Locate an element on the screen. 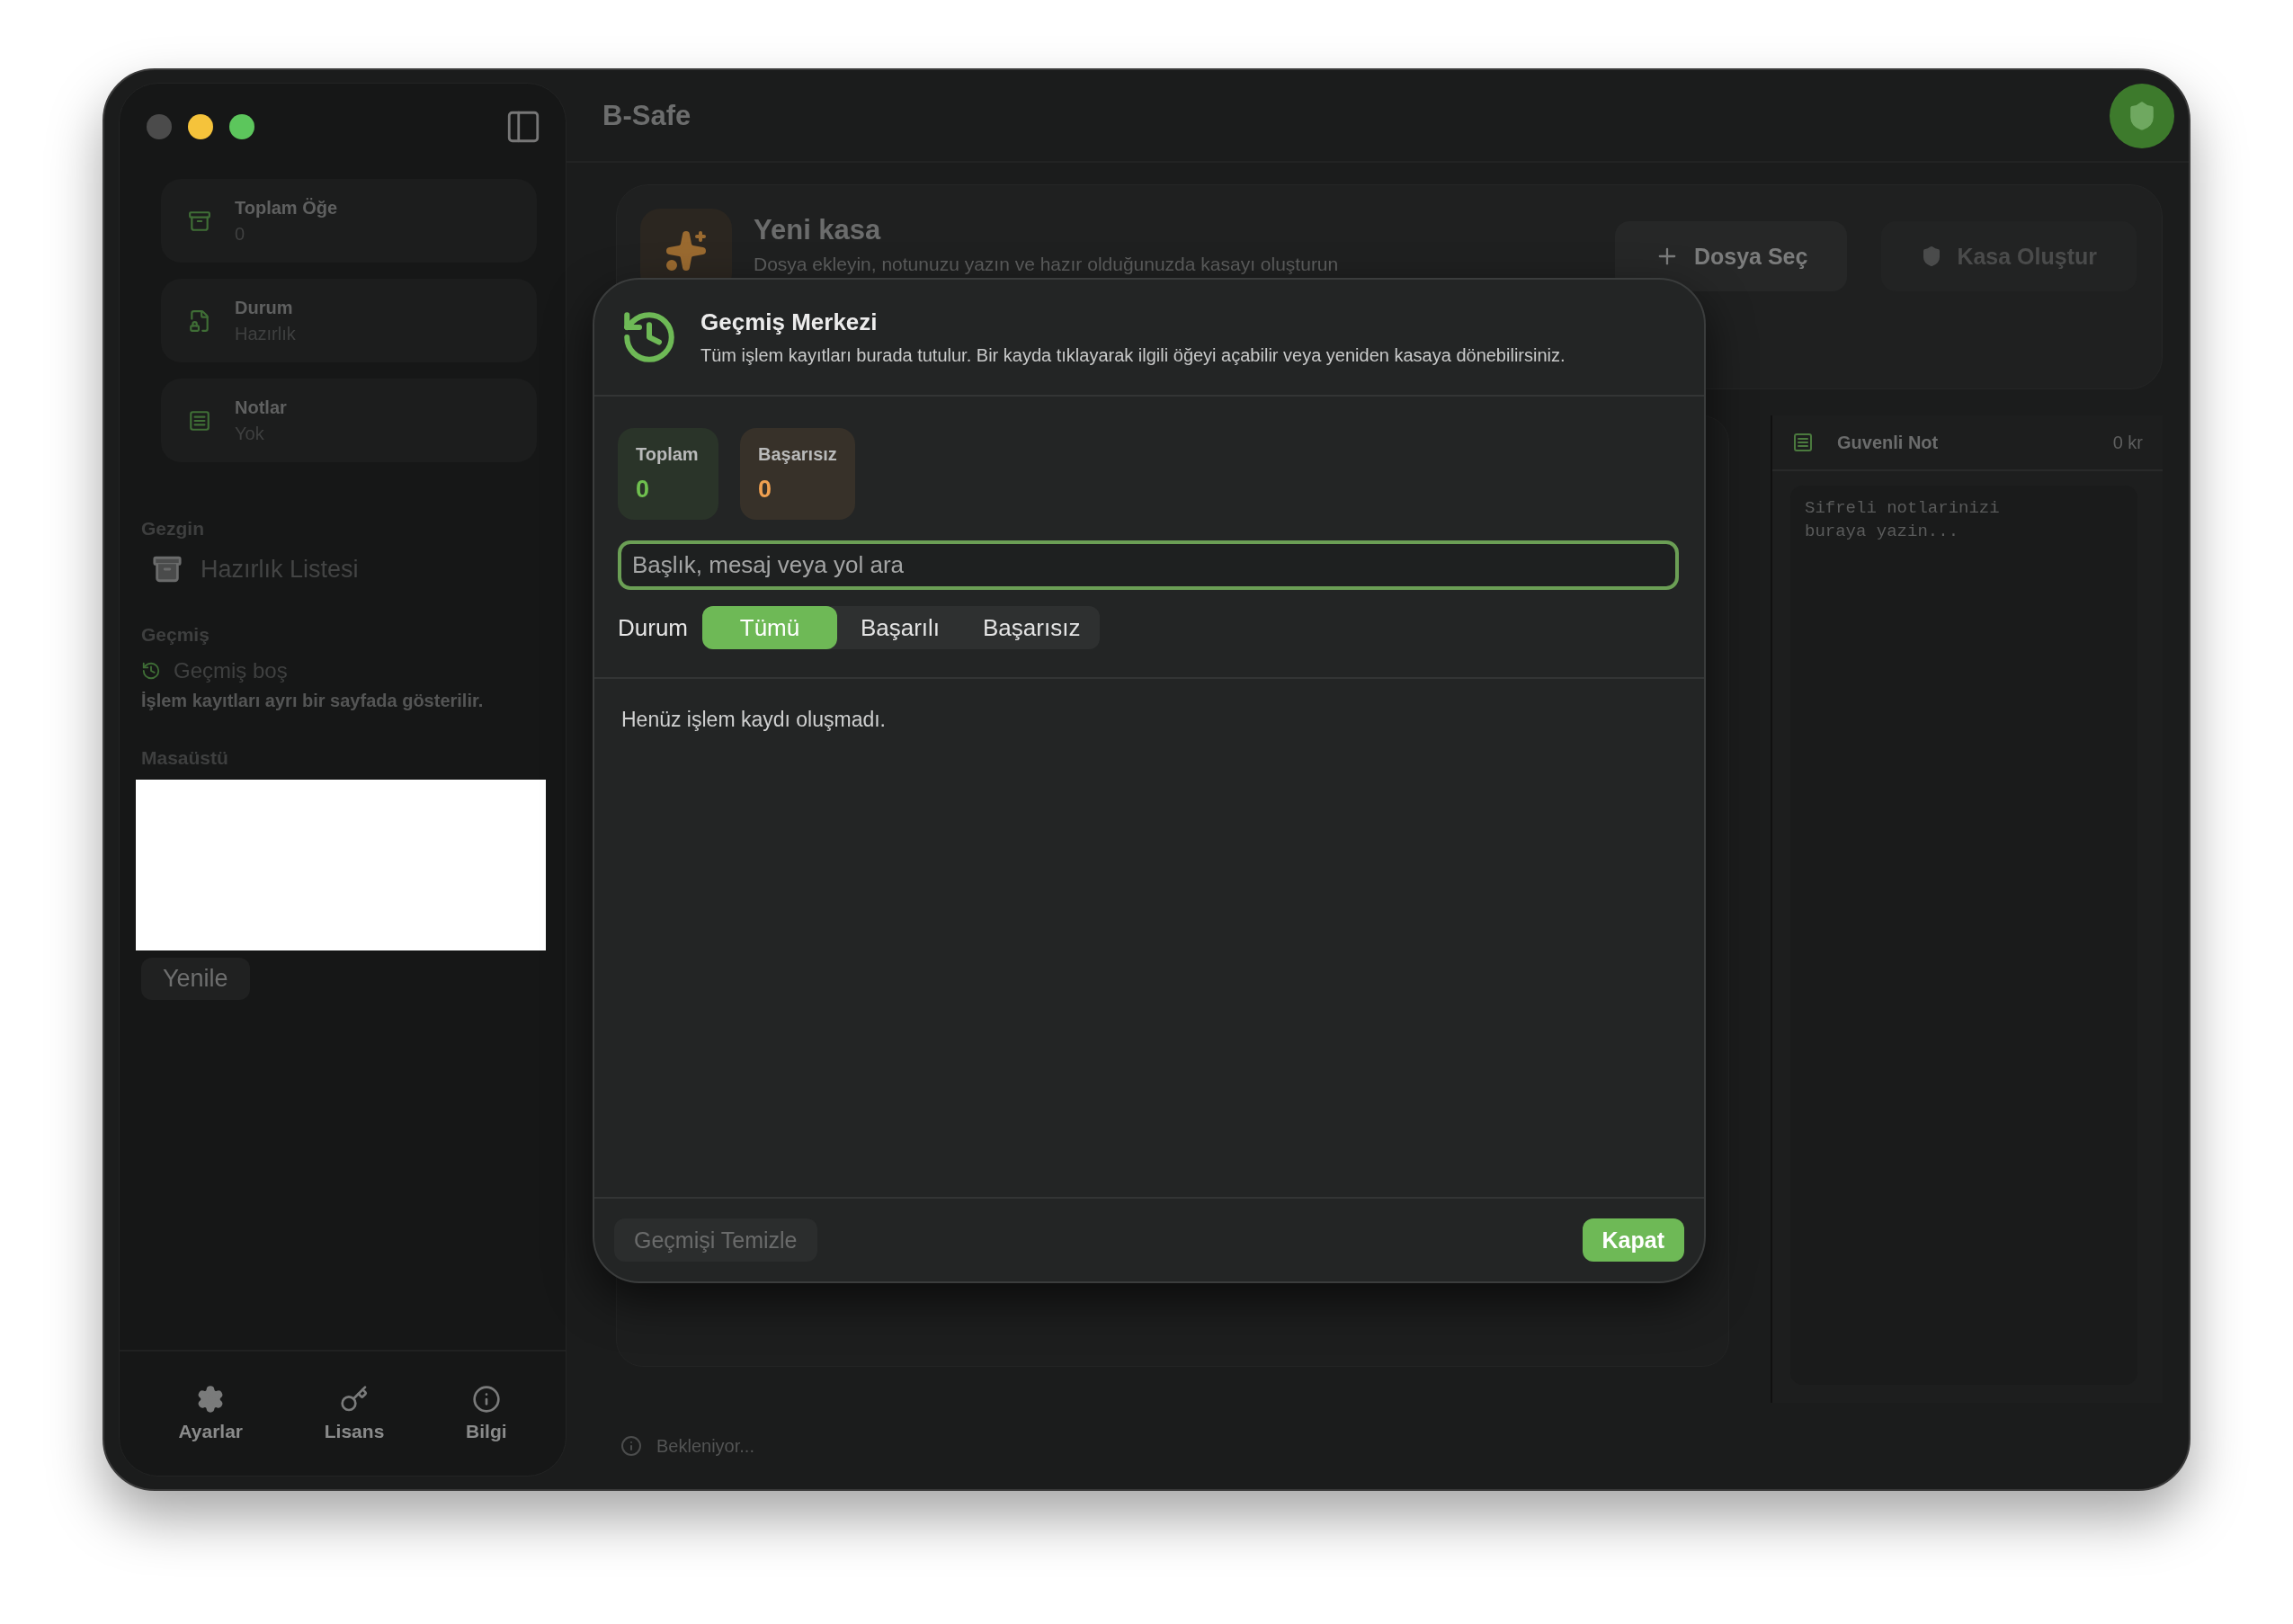 This screenshot has height=1624, width=2293. filter-option: Tümü is located at coordinates (769, 627).